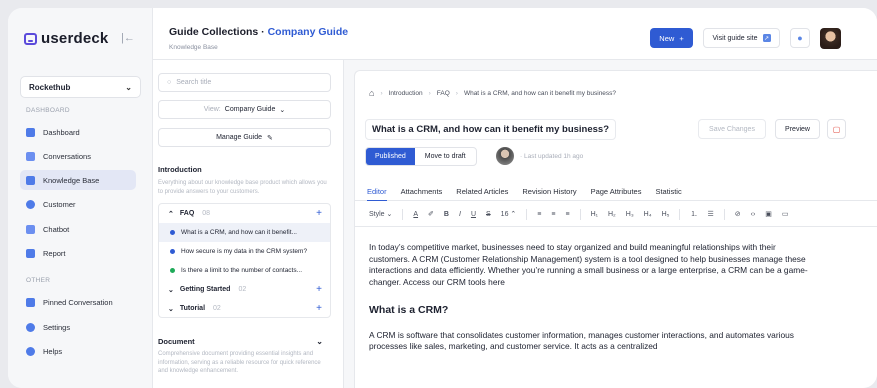 The height and width of the screenshot is (388, 877). Describe the element at coordinates (176, 341) in the screenshot. I see `document-title: Document` at that location.